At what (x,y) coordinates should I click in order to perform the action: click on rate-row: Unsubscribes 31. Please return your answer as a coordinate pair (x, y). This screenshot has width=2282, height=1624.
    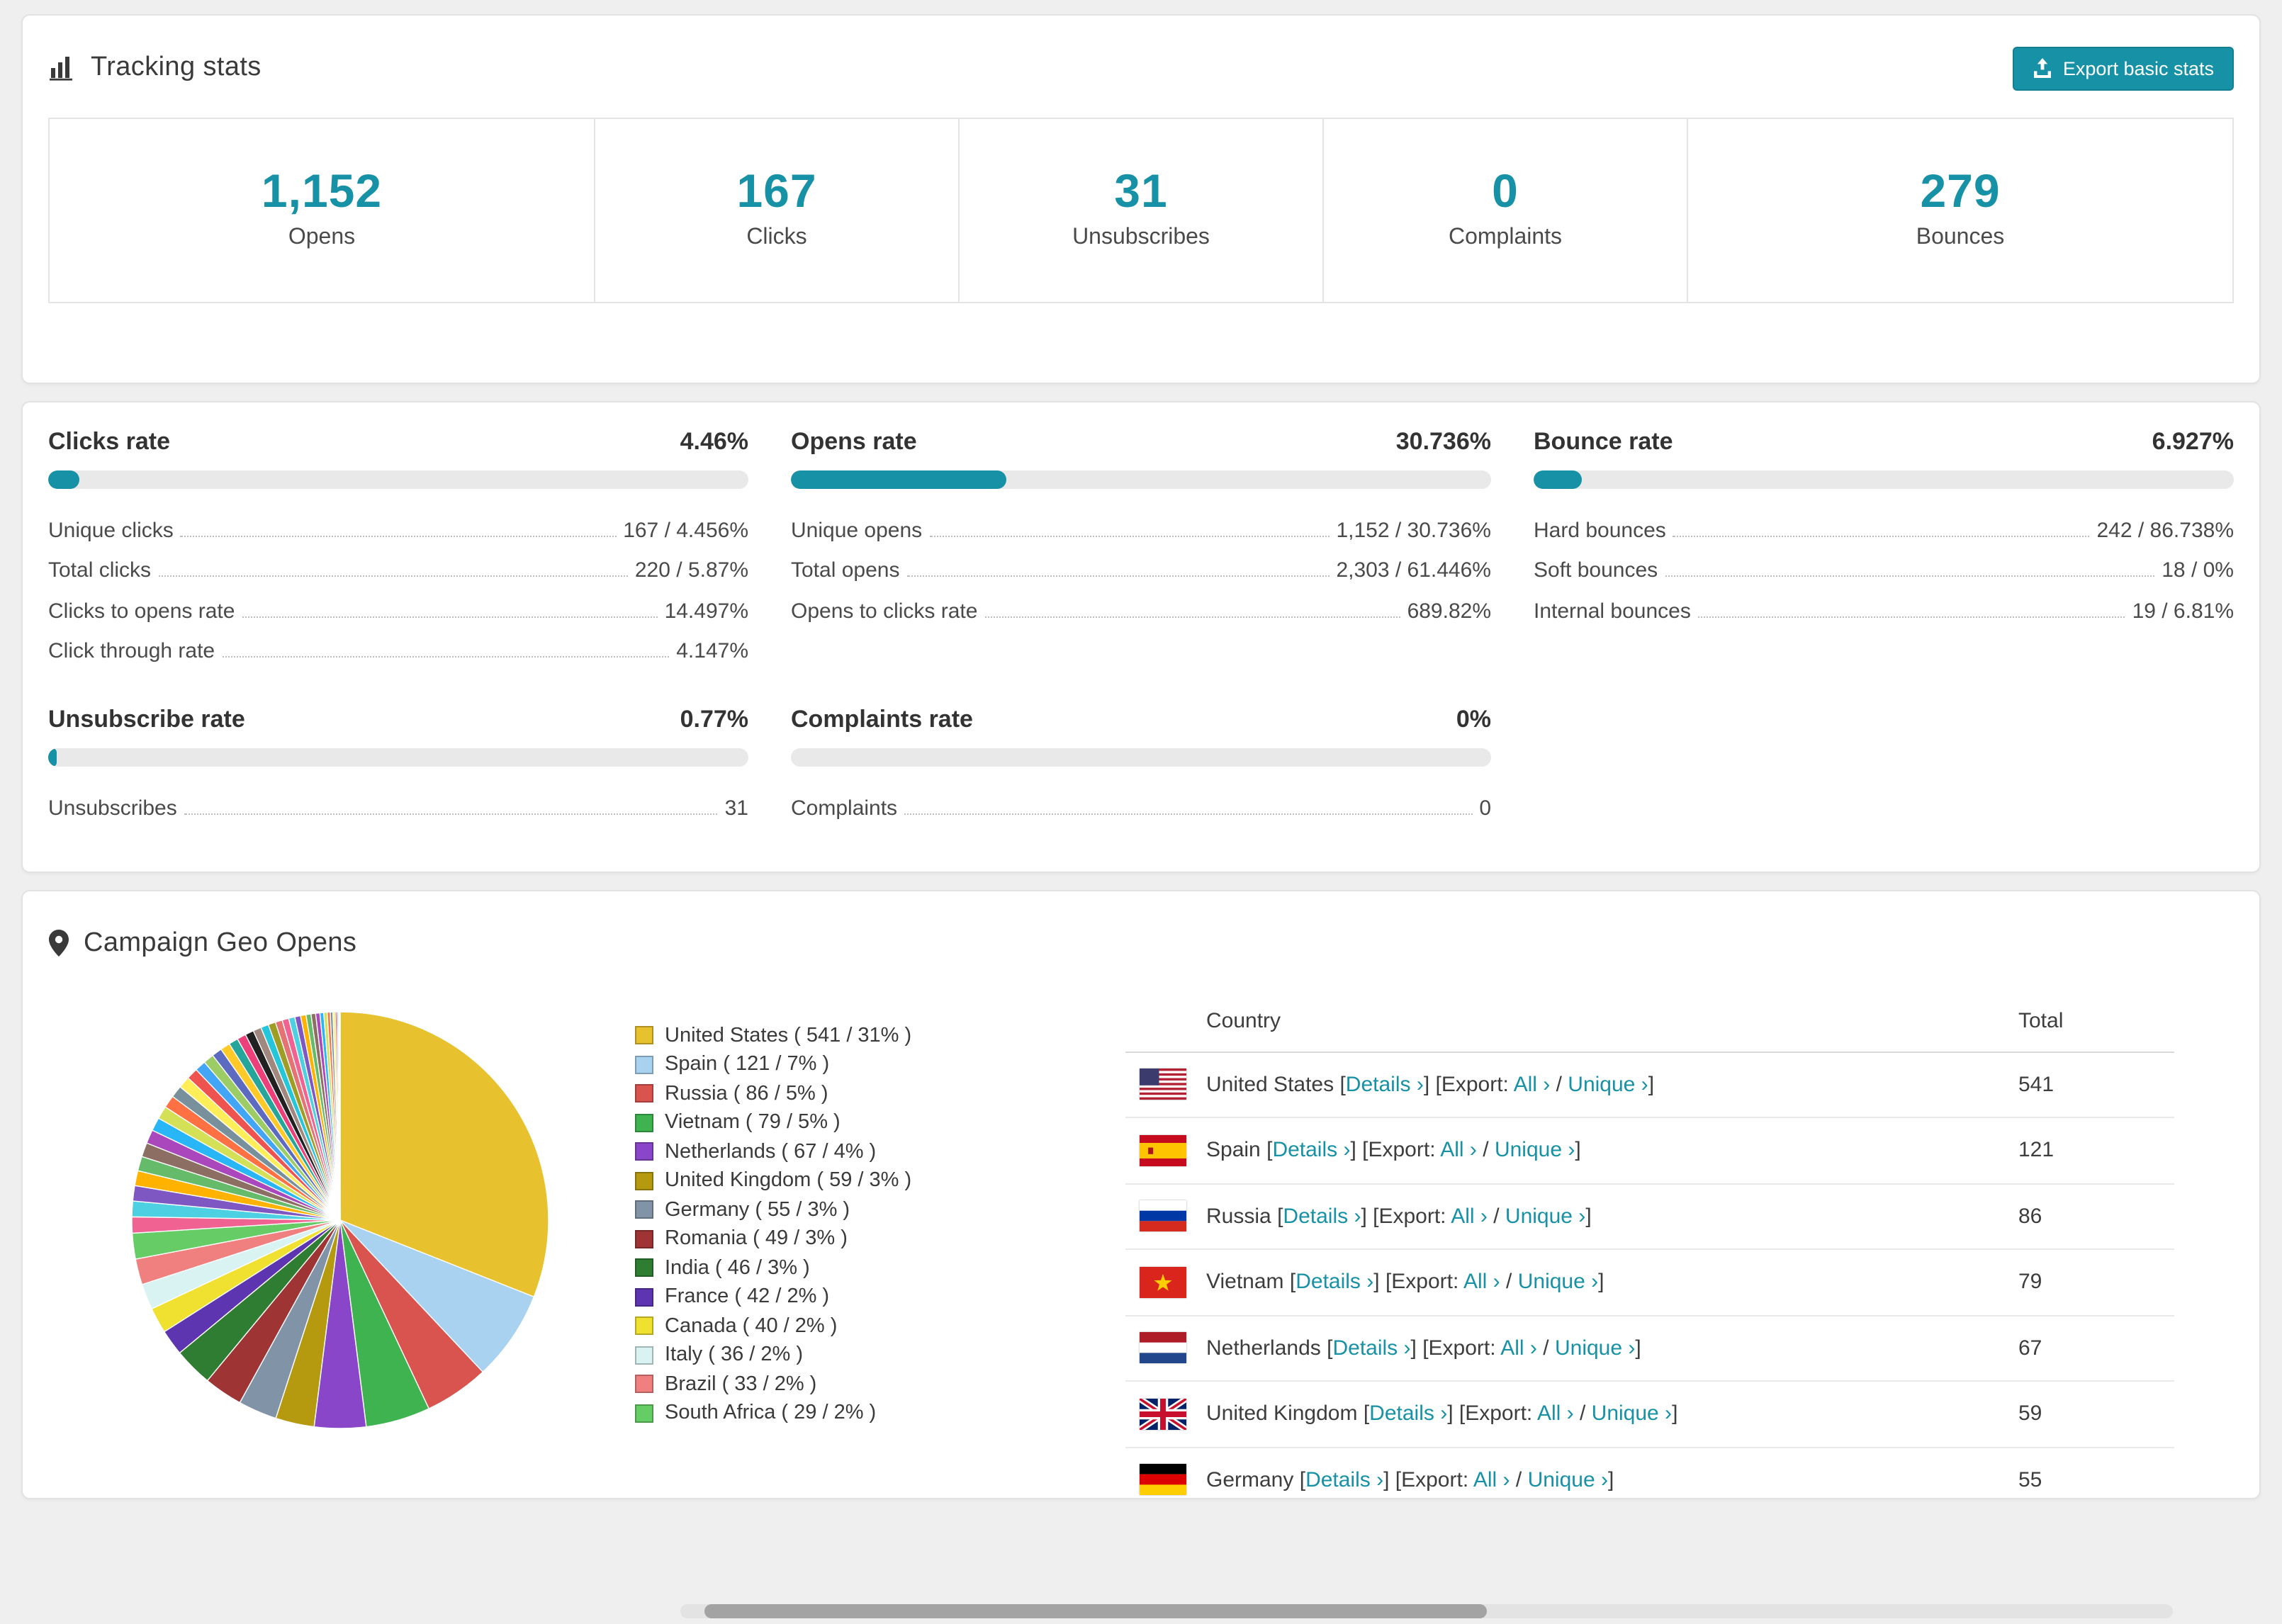
    Looking at the image, I should click on (398, 800).